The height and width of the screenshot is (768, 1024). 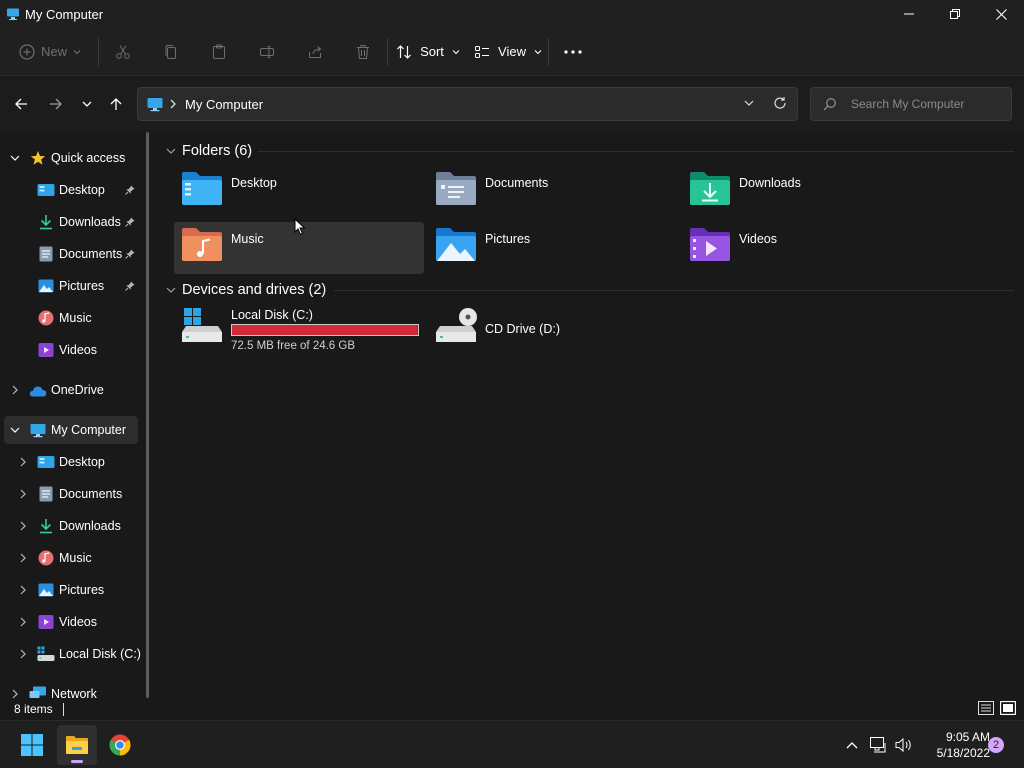 I want to click on sidebar-item-desktop: Desktop, so click(x=70, y=190).